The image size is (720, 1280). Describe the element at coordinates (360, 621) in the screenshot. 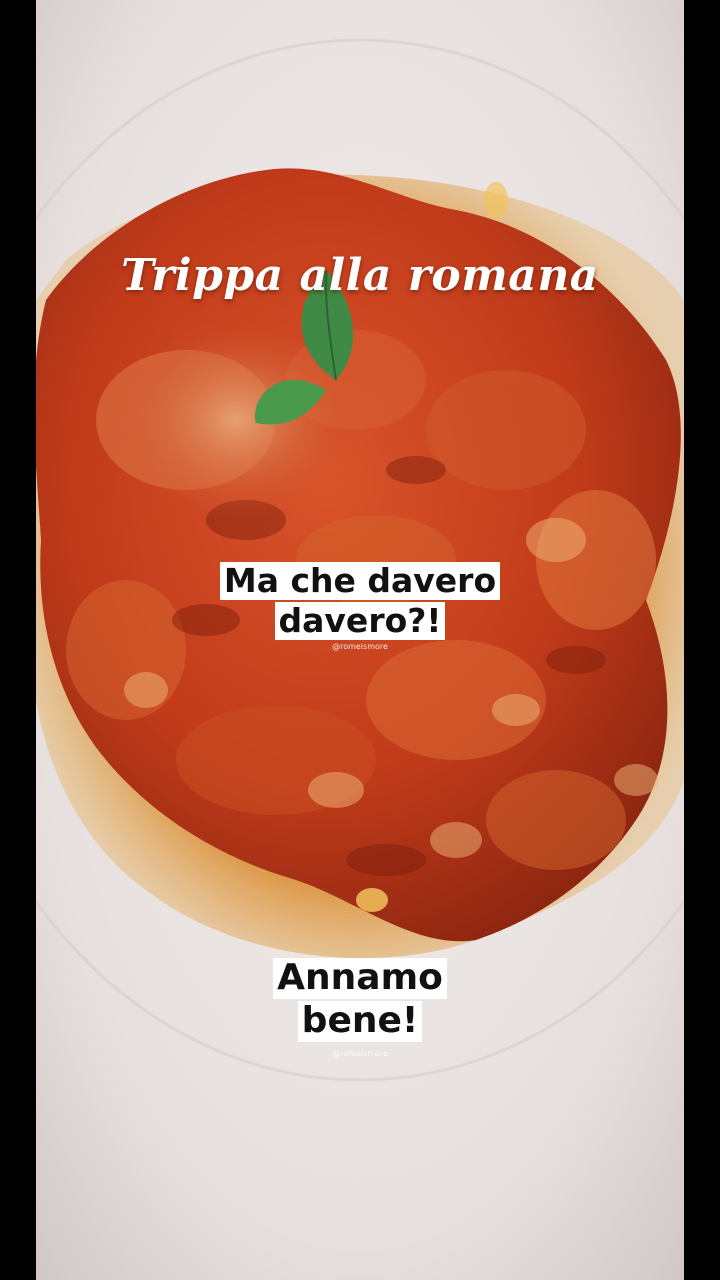

I see `caption-top-line-2: davero?!` at that location.